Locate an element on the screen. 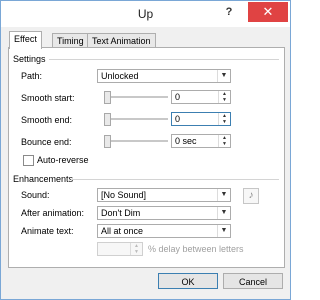  help-button: ? is located at coordinates (229, 13).